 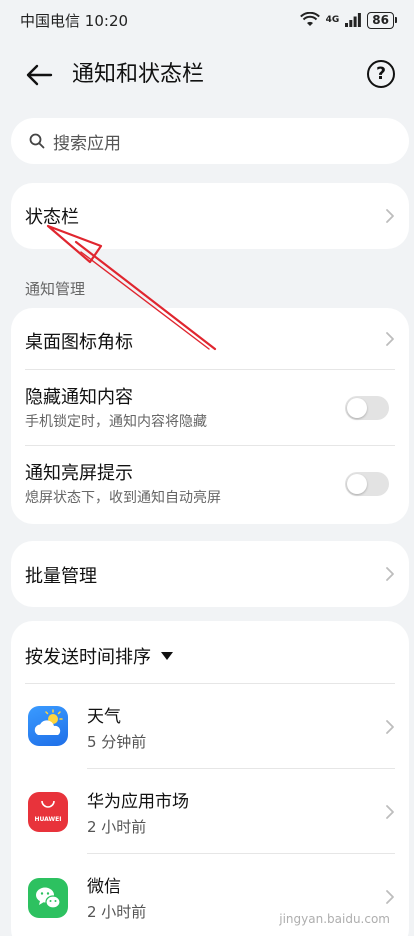 What do you see at coordinates (210, 726) in the screenshot?
I see `app-row-weather: 天气 5 分钟前` at bounding box center [210, 726].